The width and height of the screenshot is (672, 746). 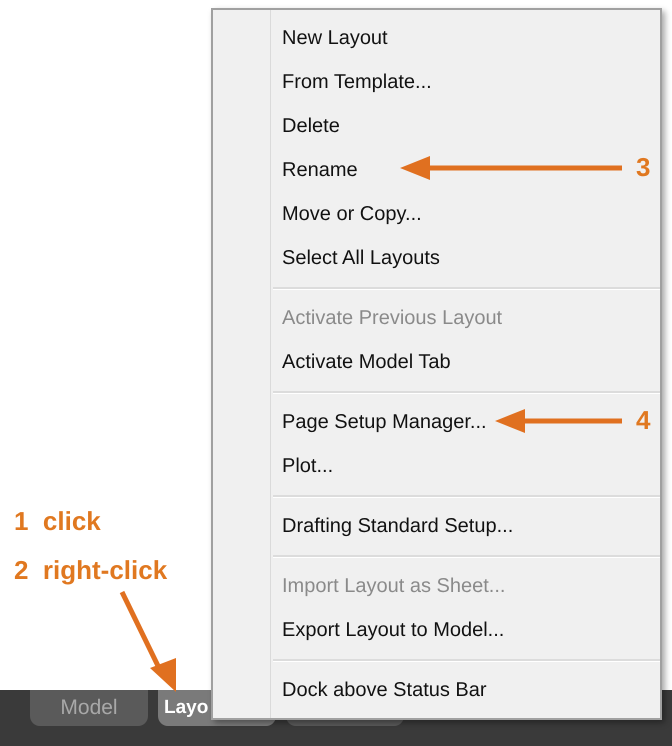 What do you see at coordinates (643, 420) in the screenshot?
I see `callout-number: 4` at bounding box center [643, 420].